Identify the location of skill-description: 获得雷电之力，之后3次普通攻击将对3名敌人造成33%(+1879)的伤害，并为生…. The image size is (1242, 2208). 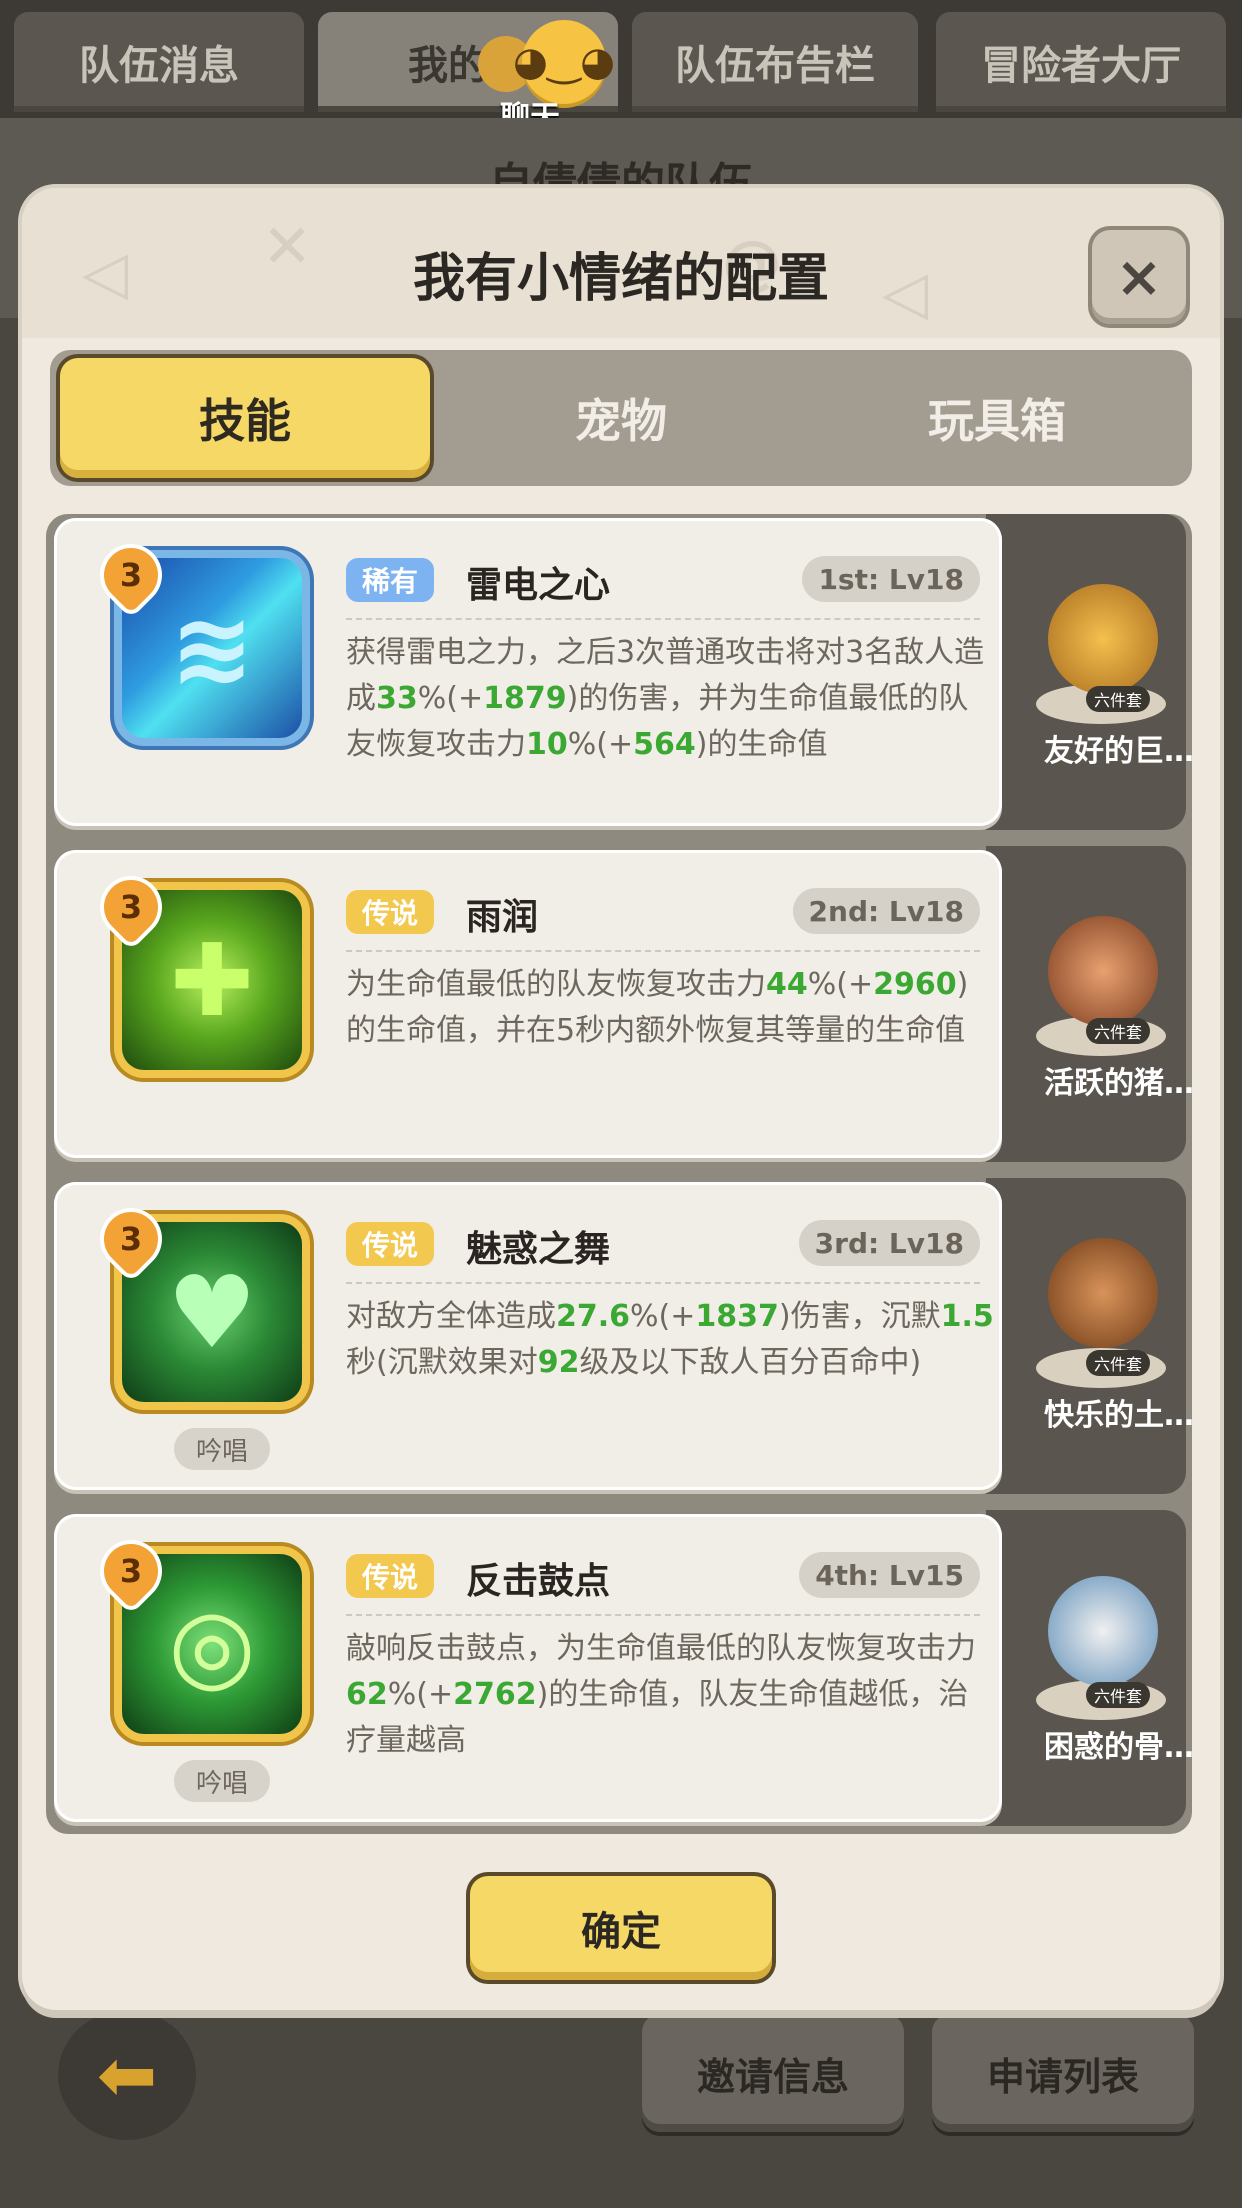
(665, 698).